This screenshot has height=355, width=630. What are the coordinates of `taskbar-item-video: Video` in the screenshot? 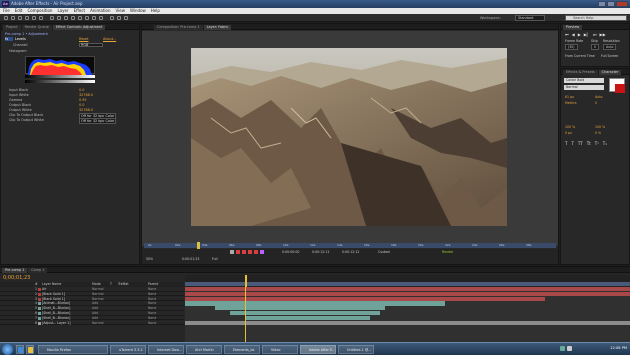 It's located at (280, 349).